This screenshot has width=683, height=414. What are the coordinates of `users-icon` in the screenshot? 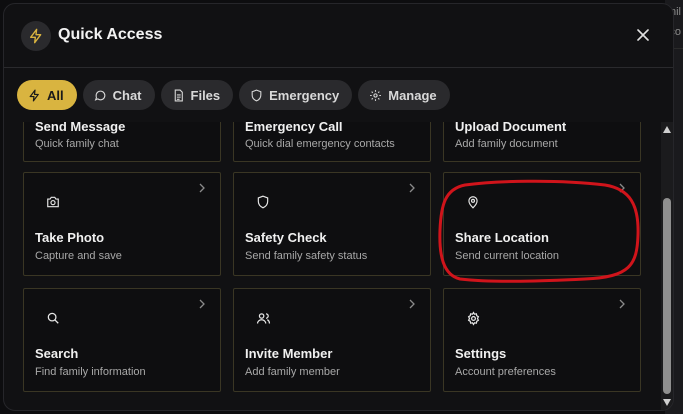 It's located at (263, 318).